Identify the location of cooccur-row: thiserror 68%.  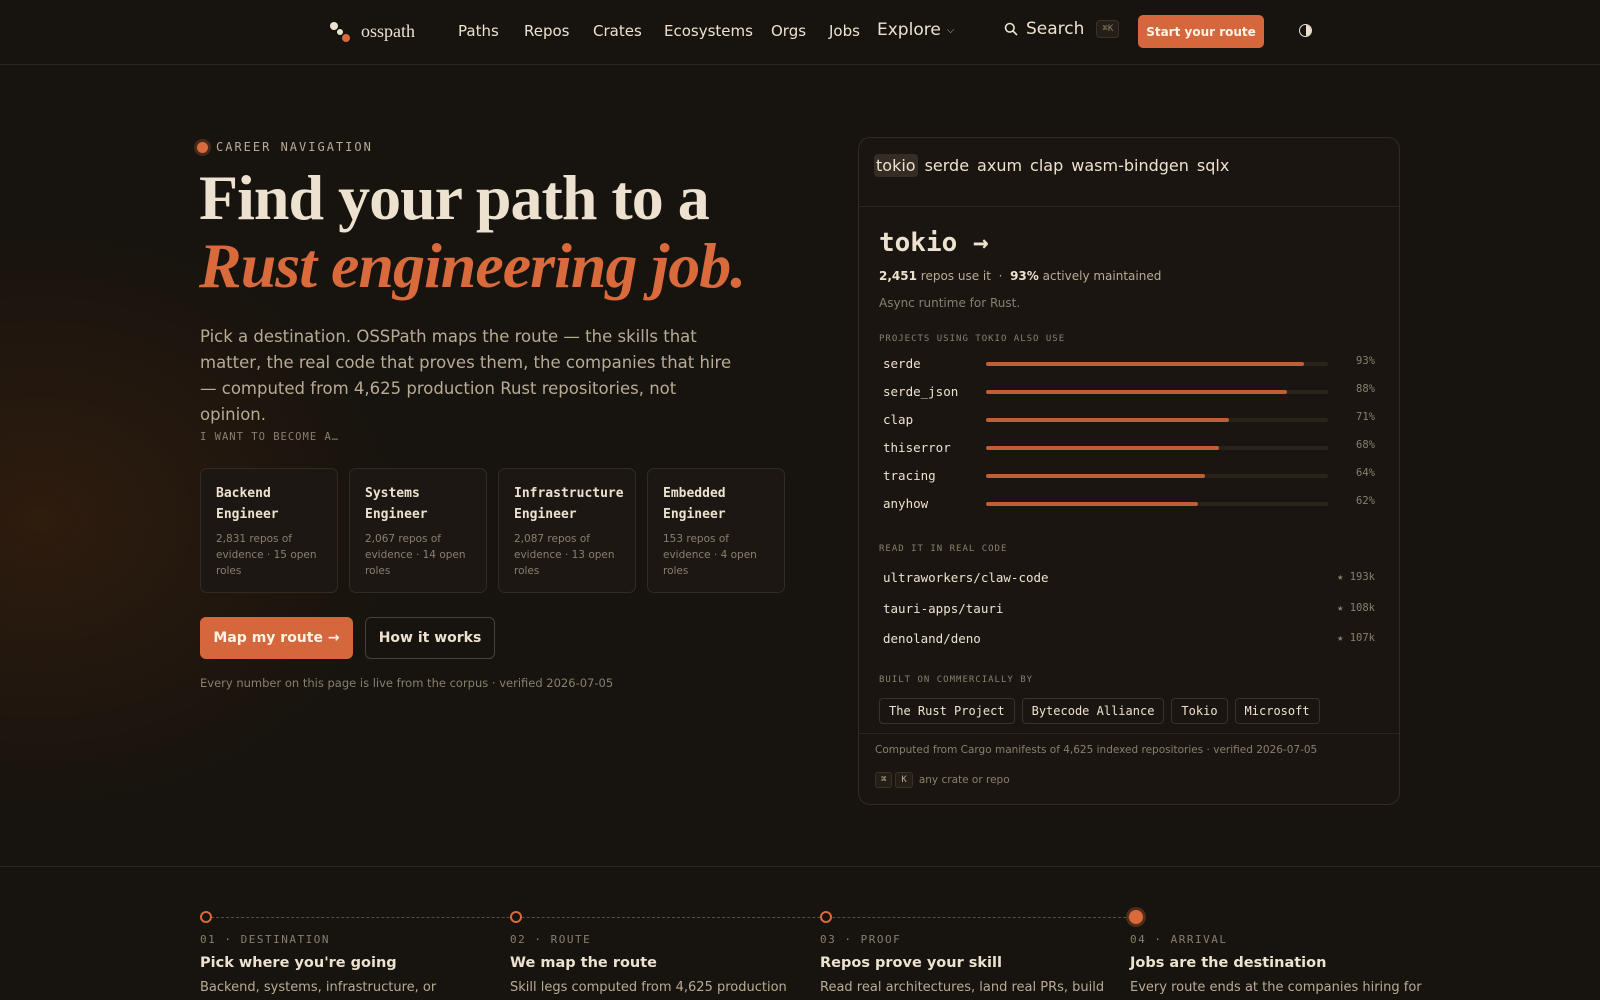
(1129, 450).